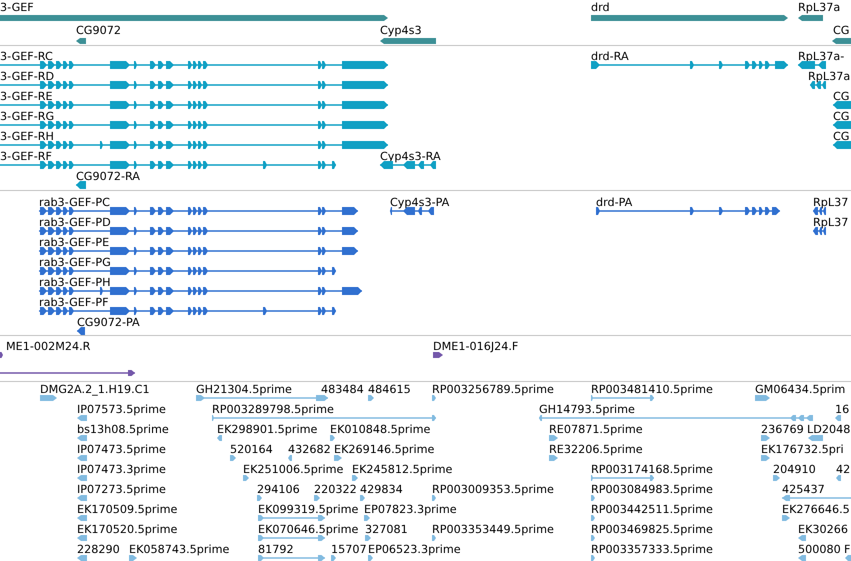 This screenshot has height=561, width=851. What do you see at coordinates (493, 529) in the screenshot?
I see `feature-label: RP003353449.5prime` at bounding box center [493, 529].